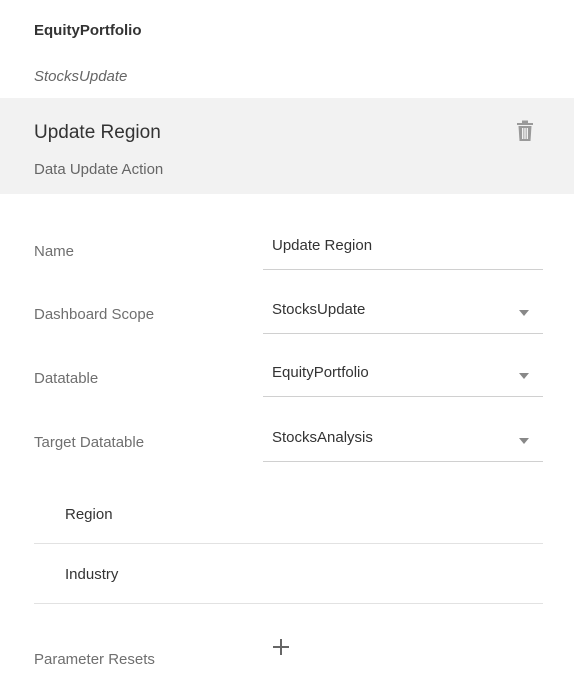 The width and height of the screenshot is (574, 694). Describe the element at coordinates (99, 169) in the screenshot. I see `action-type: Data Update Action` at that location.